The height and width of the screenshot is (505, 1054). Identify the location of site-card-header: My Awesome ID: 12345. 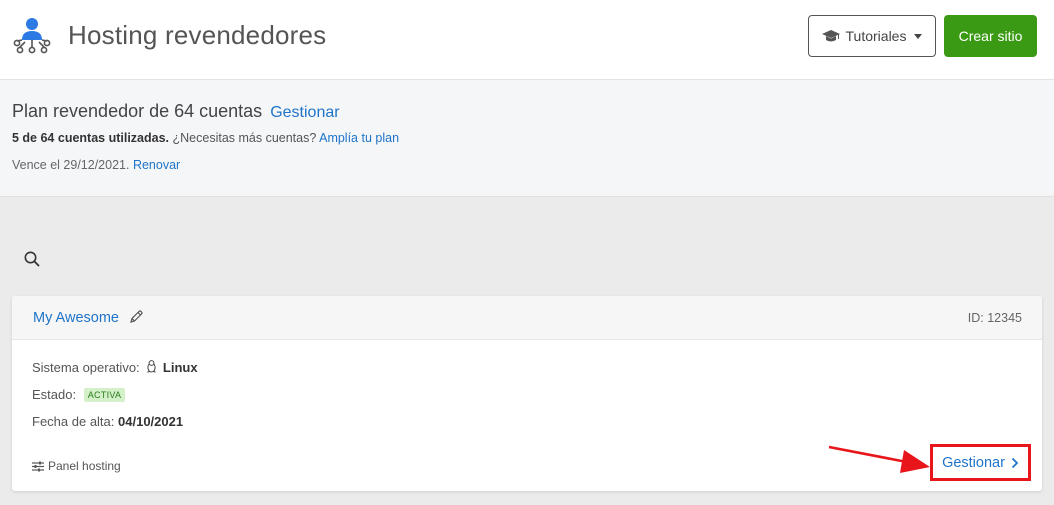
(527, 318).